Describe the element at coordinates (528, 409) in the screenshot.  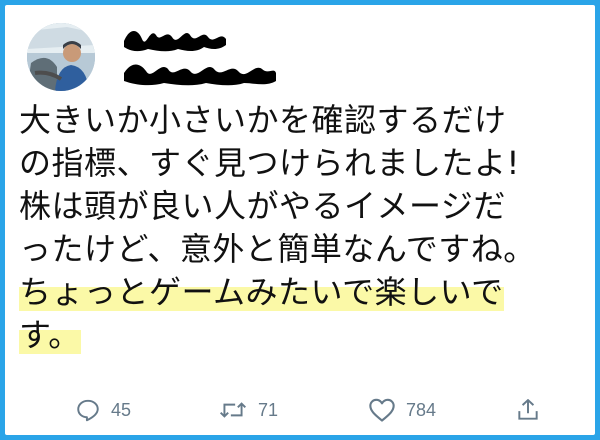
I see `share-icon` at that location.